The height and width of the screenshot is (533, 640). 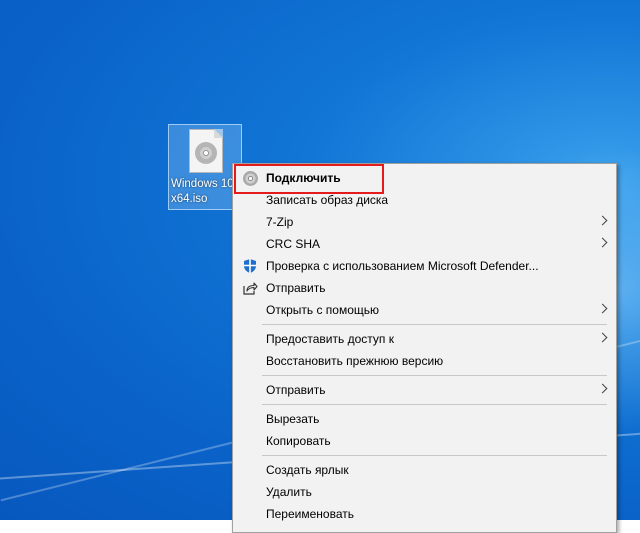 What do you see at coordinates (330, 339) in the screenshot?
I see `menu-item-label: Предоставить доступ к` at bounding box center [330, 339].